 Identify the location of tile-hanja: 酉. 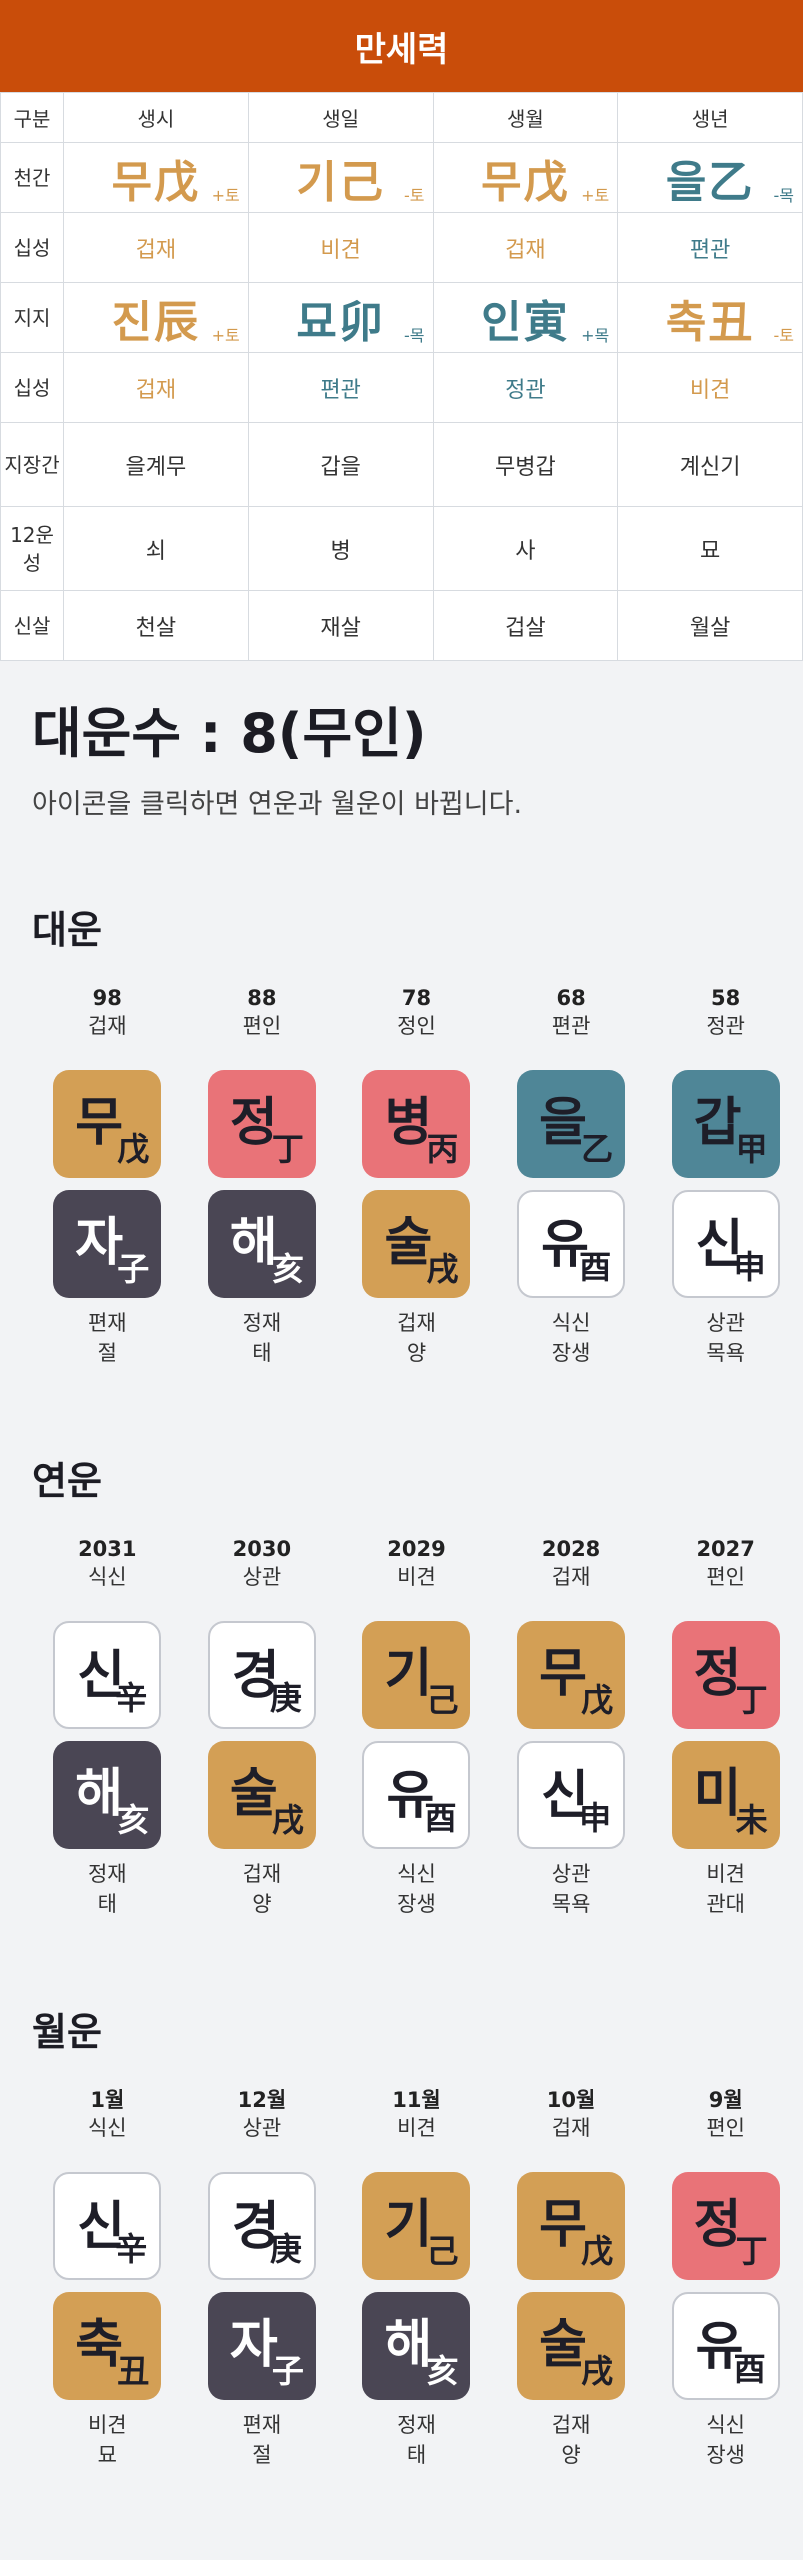
(440, 1818).